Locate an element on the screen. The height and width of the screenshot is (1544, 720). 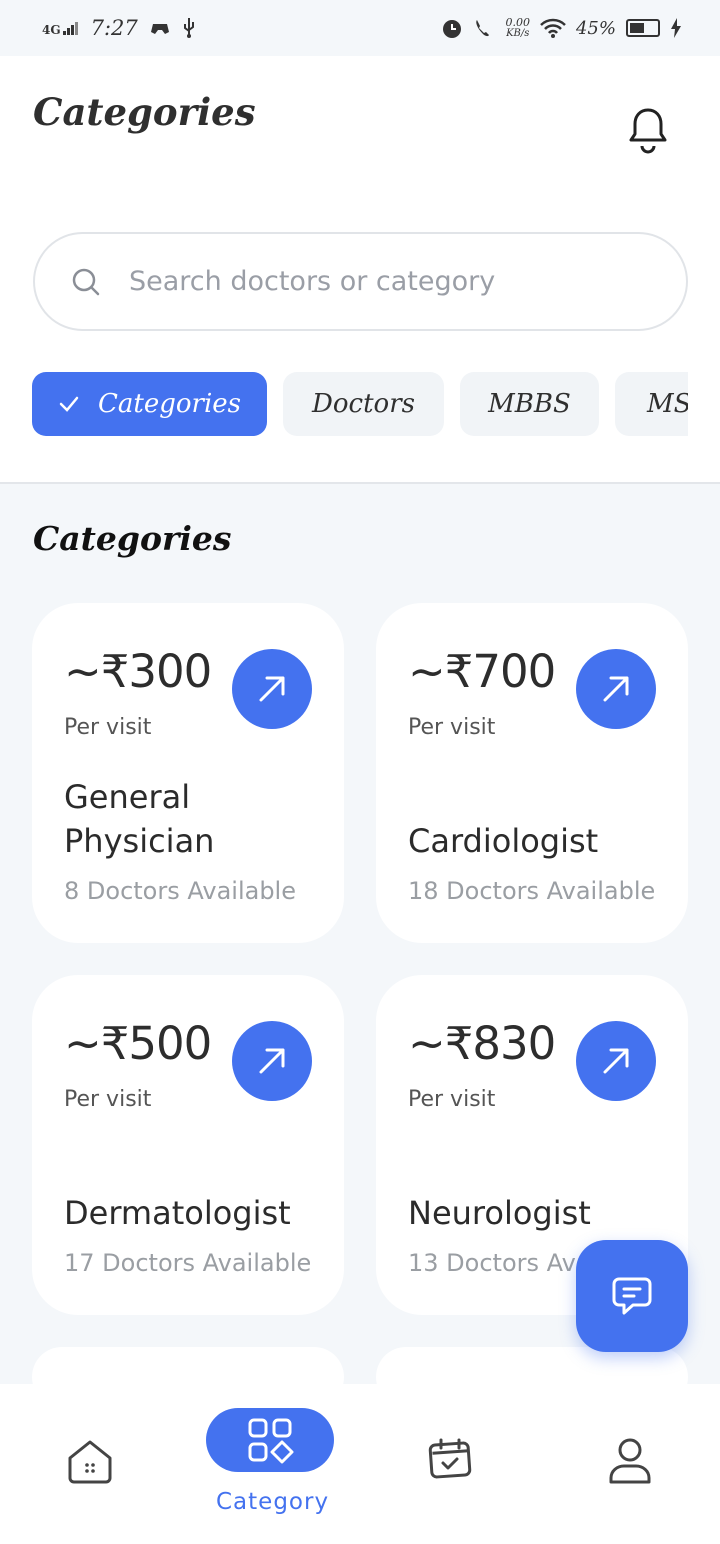
card-category-name: Neurologist is located at coordinates (499, 1213).